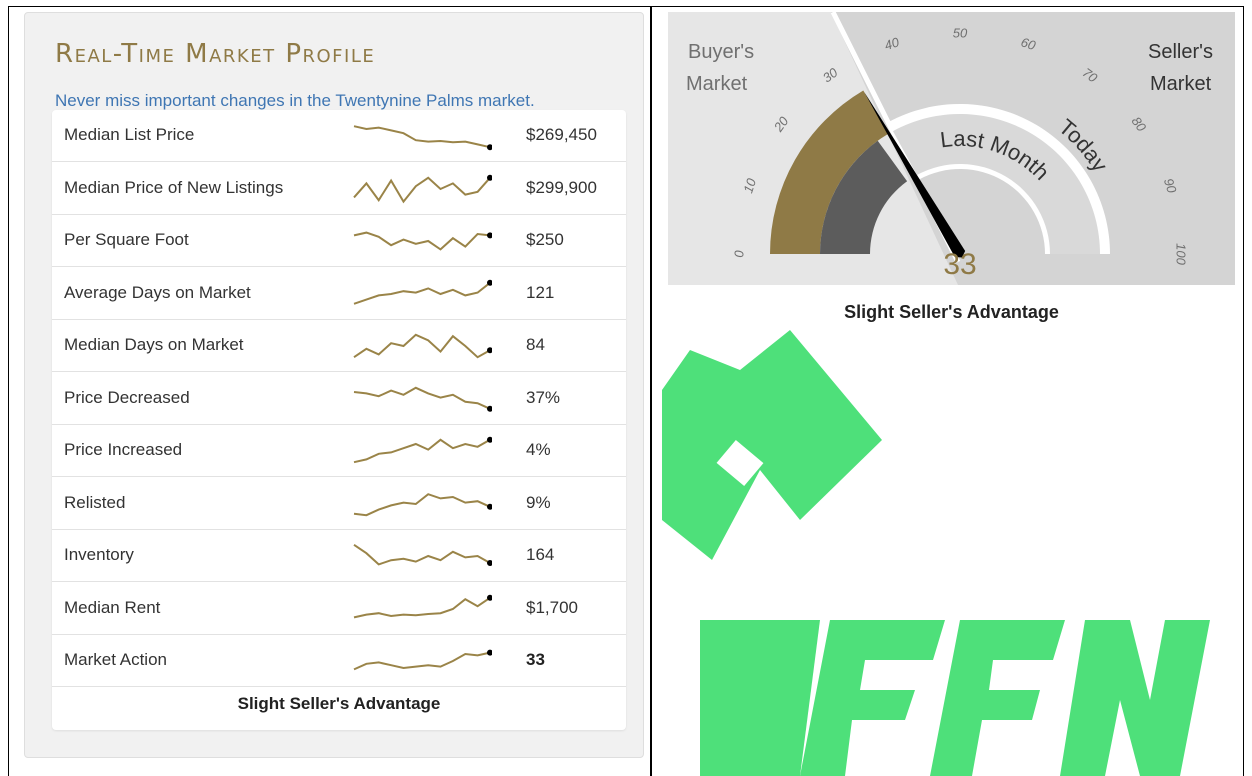 This screenshot has width=1252, height=776. I want to click on table-row: Inventory 164, so click(339, 556).